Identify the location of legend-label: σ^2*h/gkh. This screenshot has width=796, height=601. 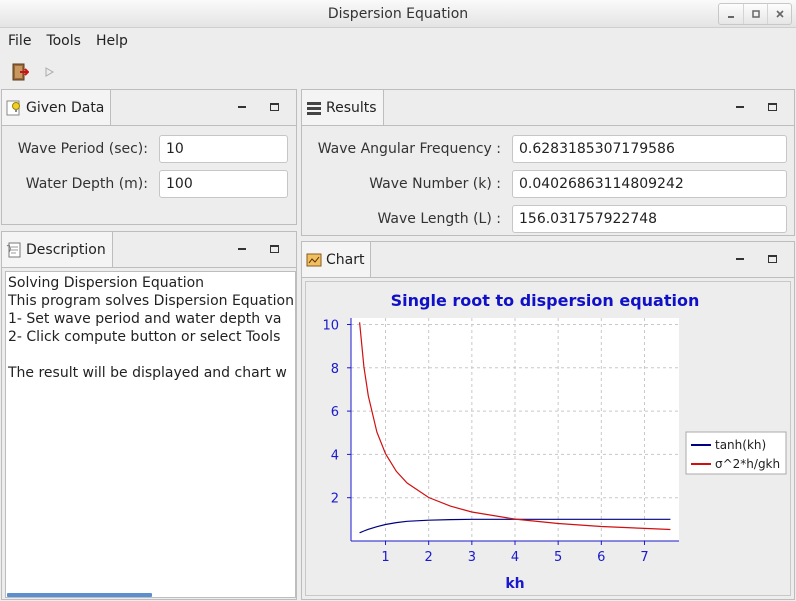
(747, 464).